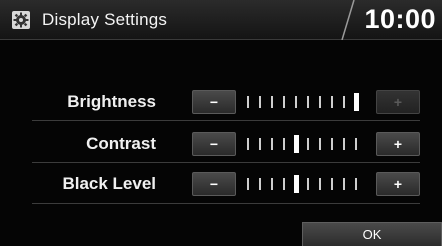 Image resolution: width=442 pixels, height=246 pixels. Describe the element at coordinates (214, 144) in the screenshot. I see `contrast-decrease-button: −` at that location.